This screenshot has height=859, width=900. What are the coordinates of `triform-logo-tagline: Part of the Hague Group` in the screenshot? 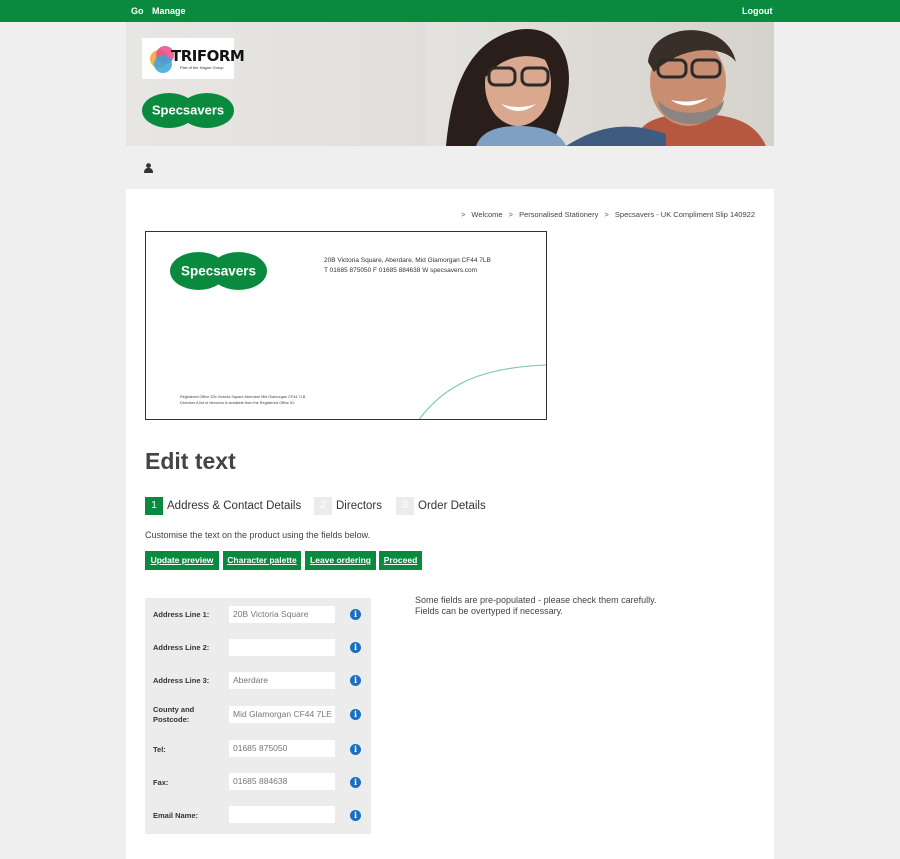 It's located at (202, 67).